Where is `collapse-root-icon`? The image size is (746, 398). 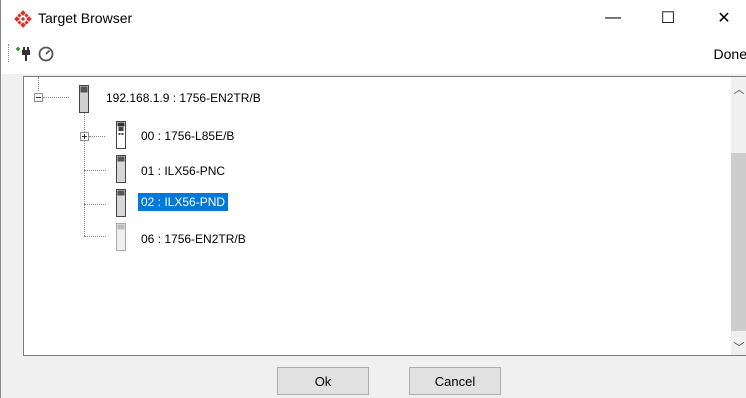 collapse-root-icon is located at coordinates (38, 97).